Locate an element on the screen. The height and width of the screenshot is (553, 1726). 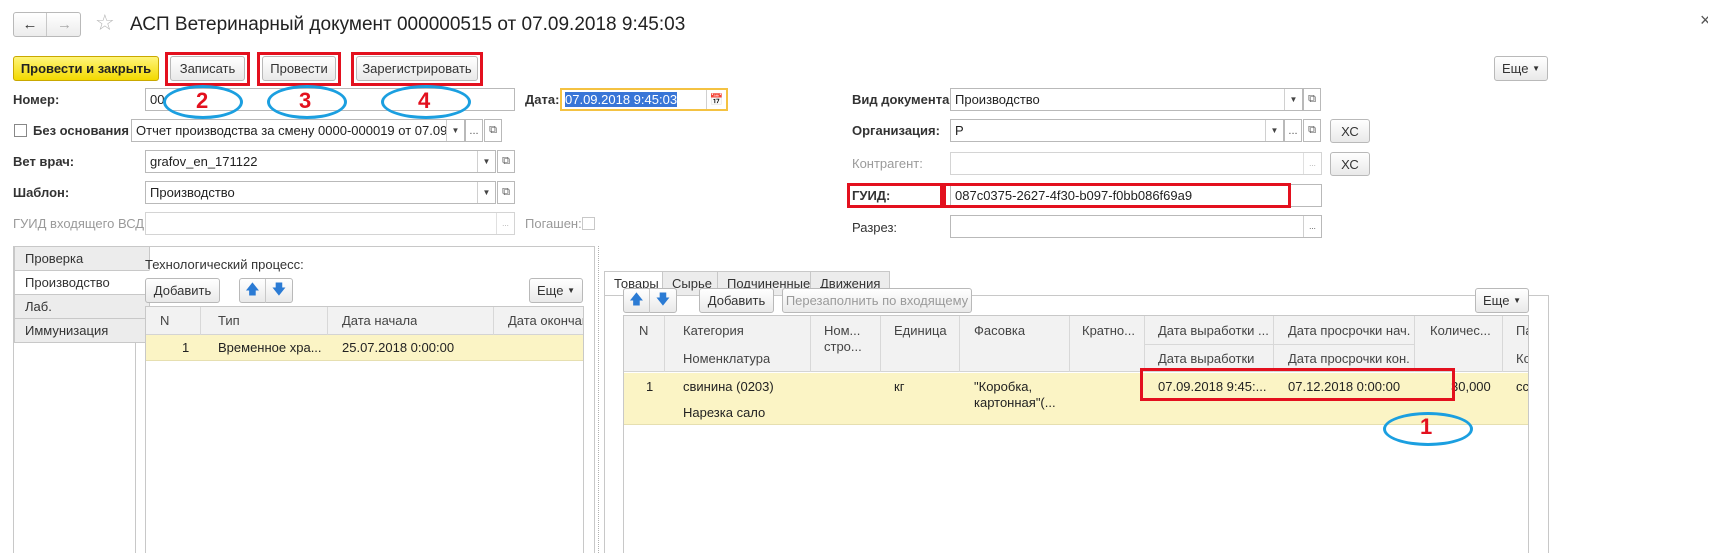
goods-more-button: Еще ▼ is located at coordinates (1502, 300).